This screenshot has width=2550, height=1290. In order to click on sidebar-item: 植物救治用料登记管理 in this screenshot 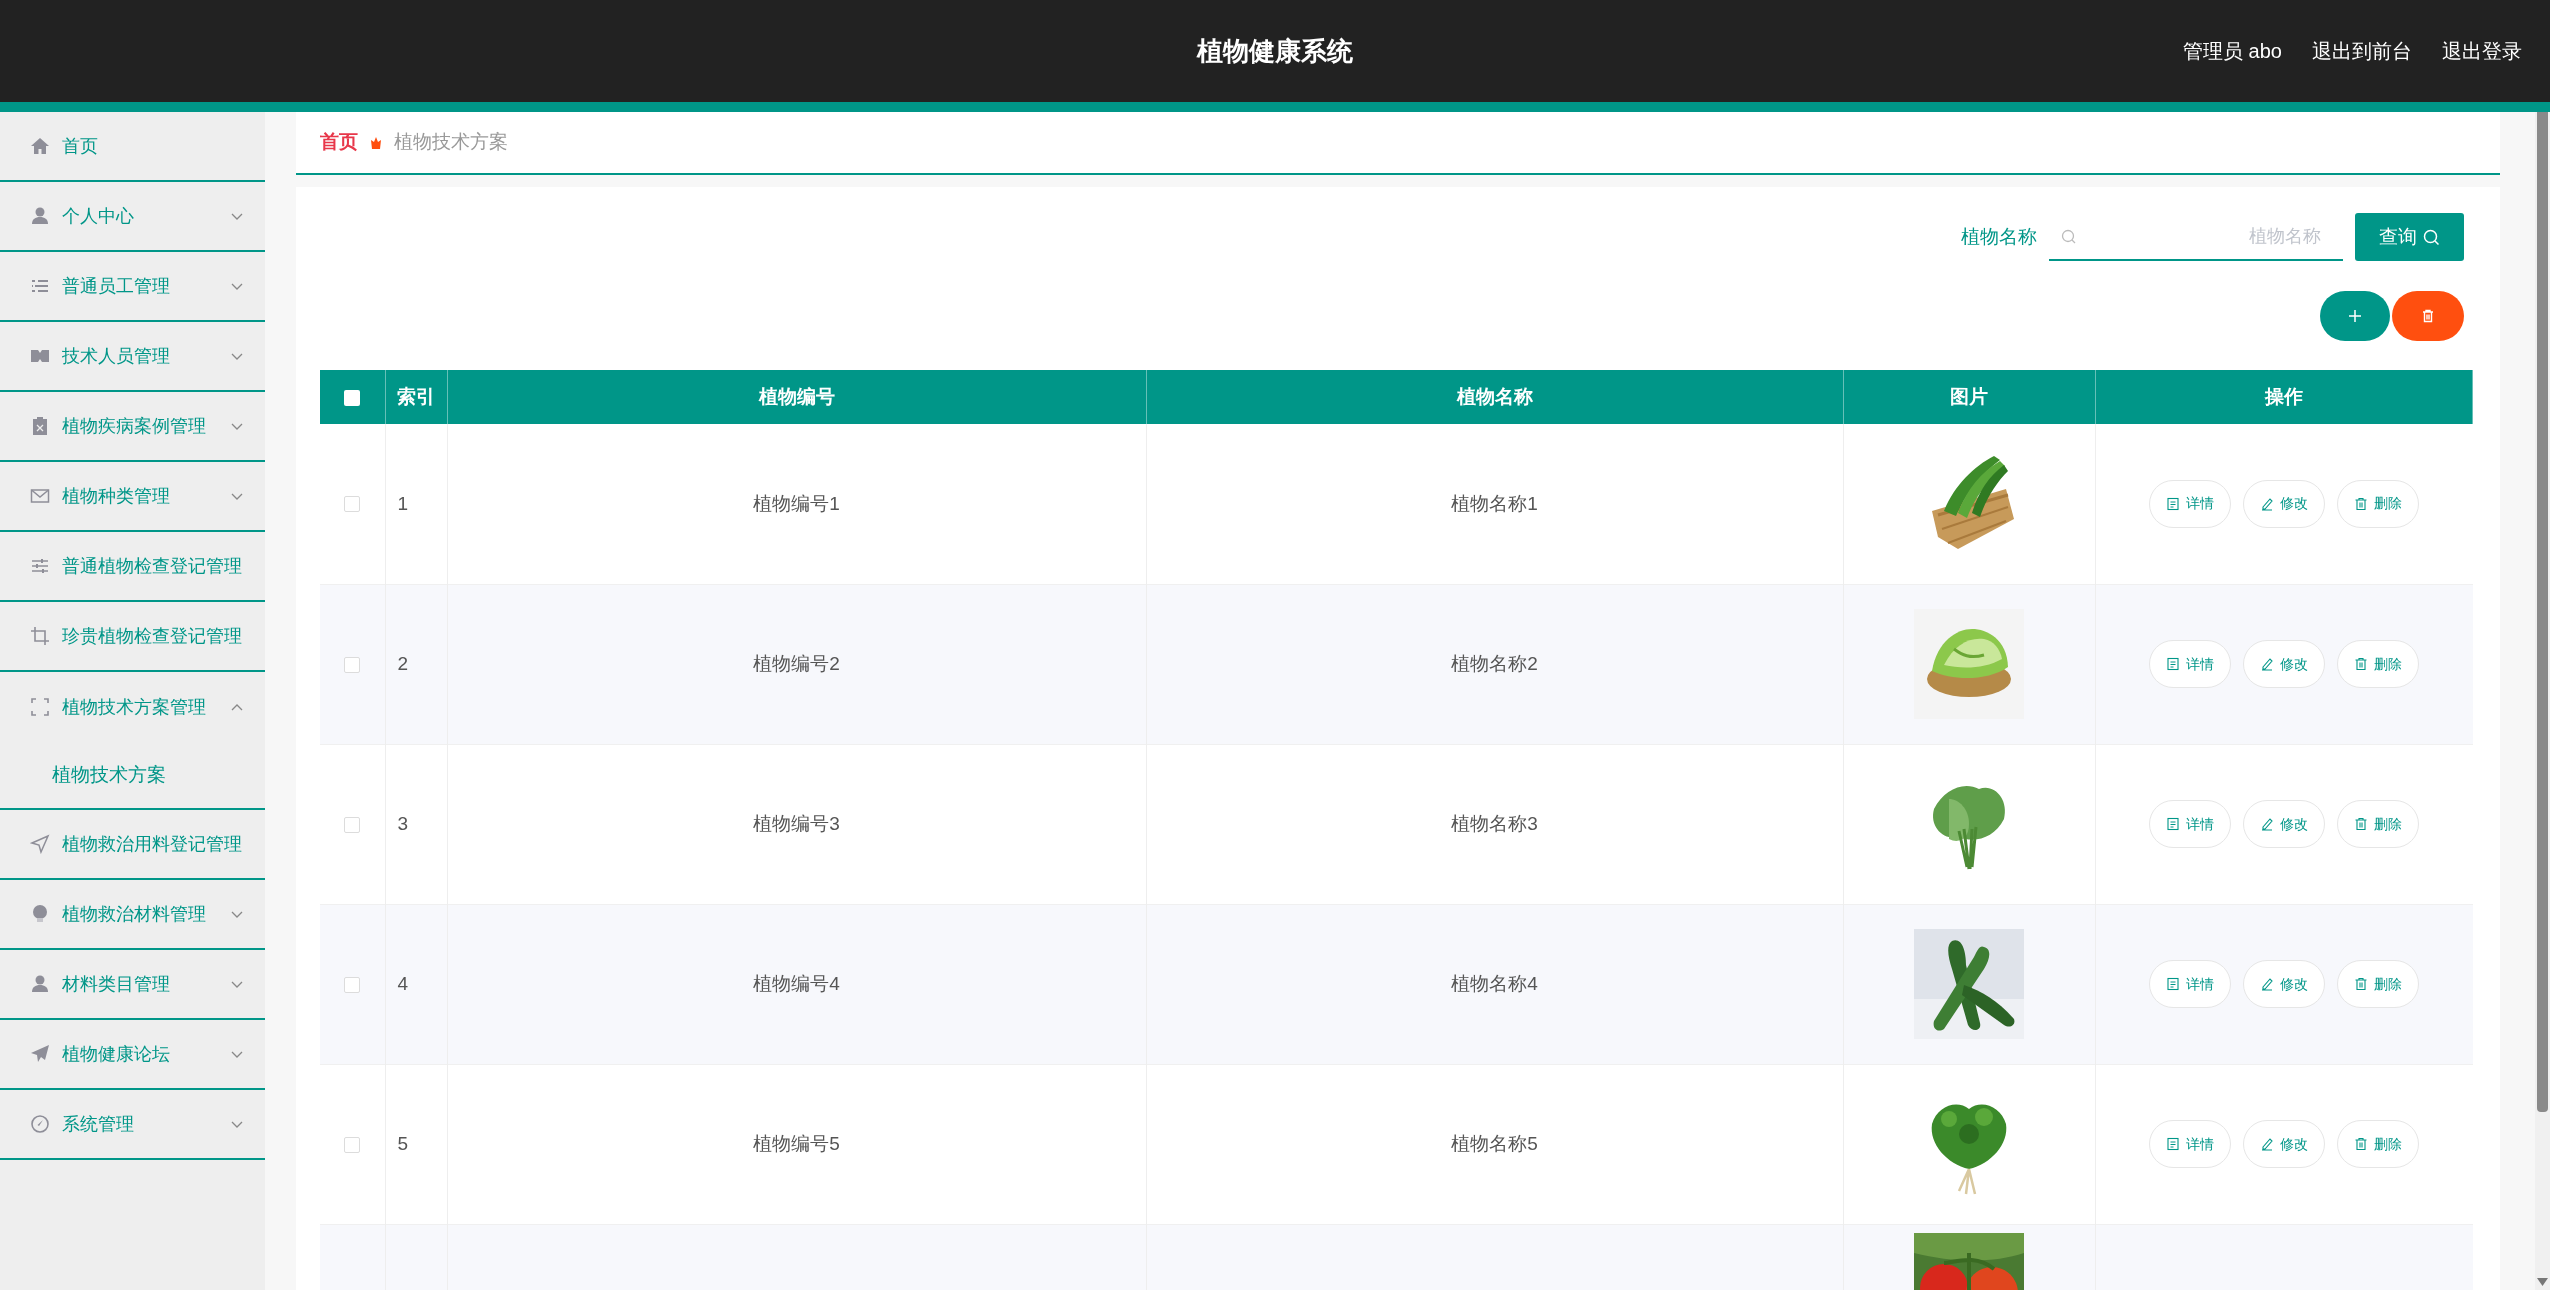, I will do `click(132, 845)`.